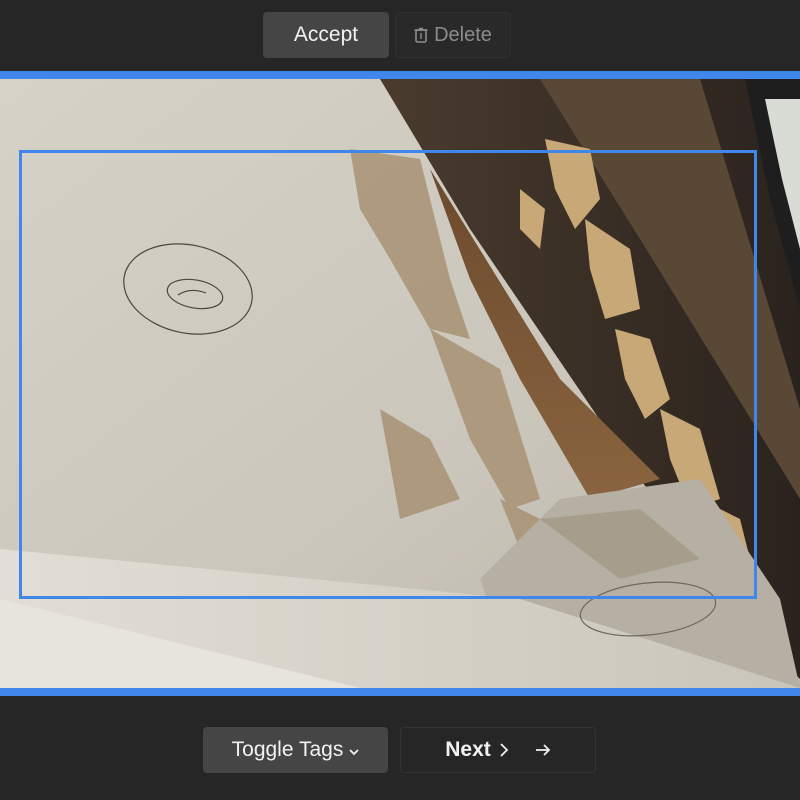 The width and height of the screenshot is (800, 800). I want to click on next-button: Next, so click(498, 750).